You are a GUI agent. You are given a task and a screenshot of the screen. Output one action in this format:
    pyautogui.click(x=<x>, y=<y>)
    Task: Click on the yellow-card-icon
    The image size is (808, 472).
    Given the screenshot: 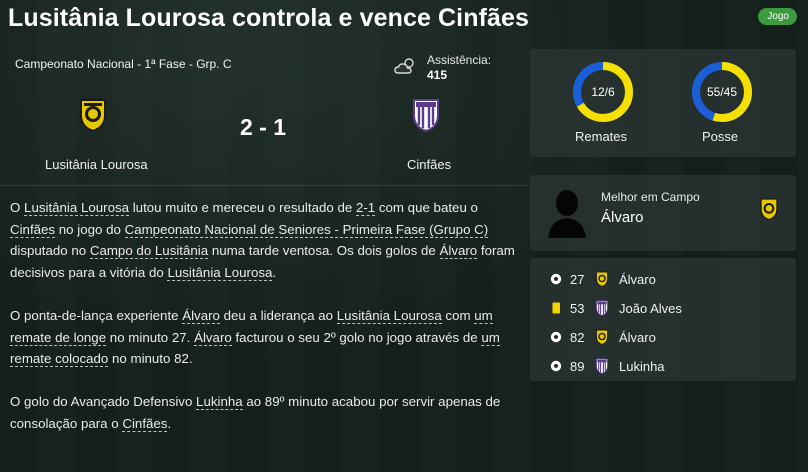 What is the action you would take?
    pyautogui.click(x=556, y=308)
    